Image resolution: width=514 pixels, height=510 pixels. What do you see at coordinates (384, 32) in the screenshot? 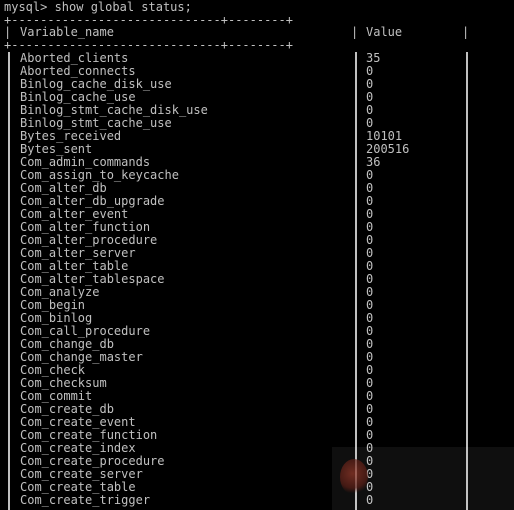
I see `column-header-value: Value` at bounding box center [384, 32].